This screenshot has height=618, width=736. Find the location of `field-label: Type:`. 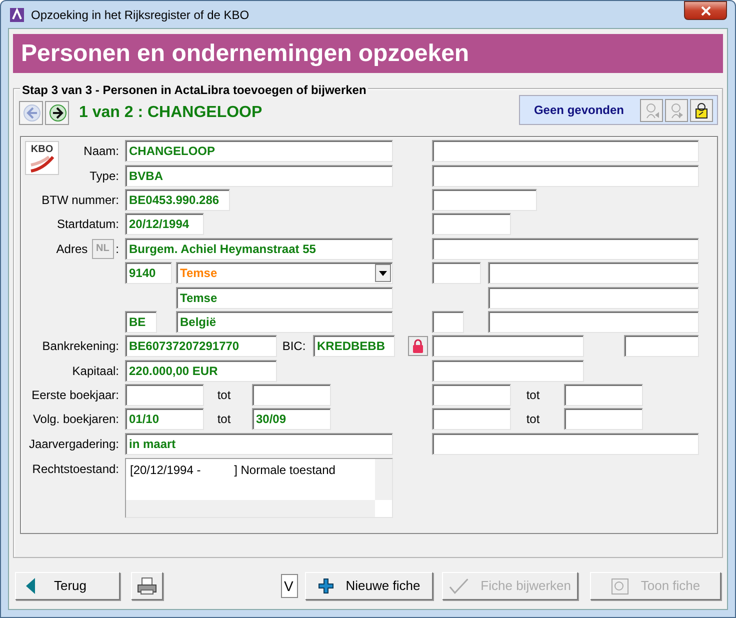

field-label: Type: is located at coordinates (104, 176).